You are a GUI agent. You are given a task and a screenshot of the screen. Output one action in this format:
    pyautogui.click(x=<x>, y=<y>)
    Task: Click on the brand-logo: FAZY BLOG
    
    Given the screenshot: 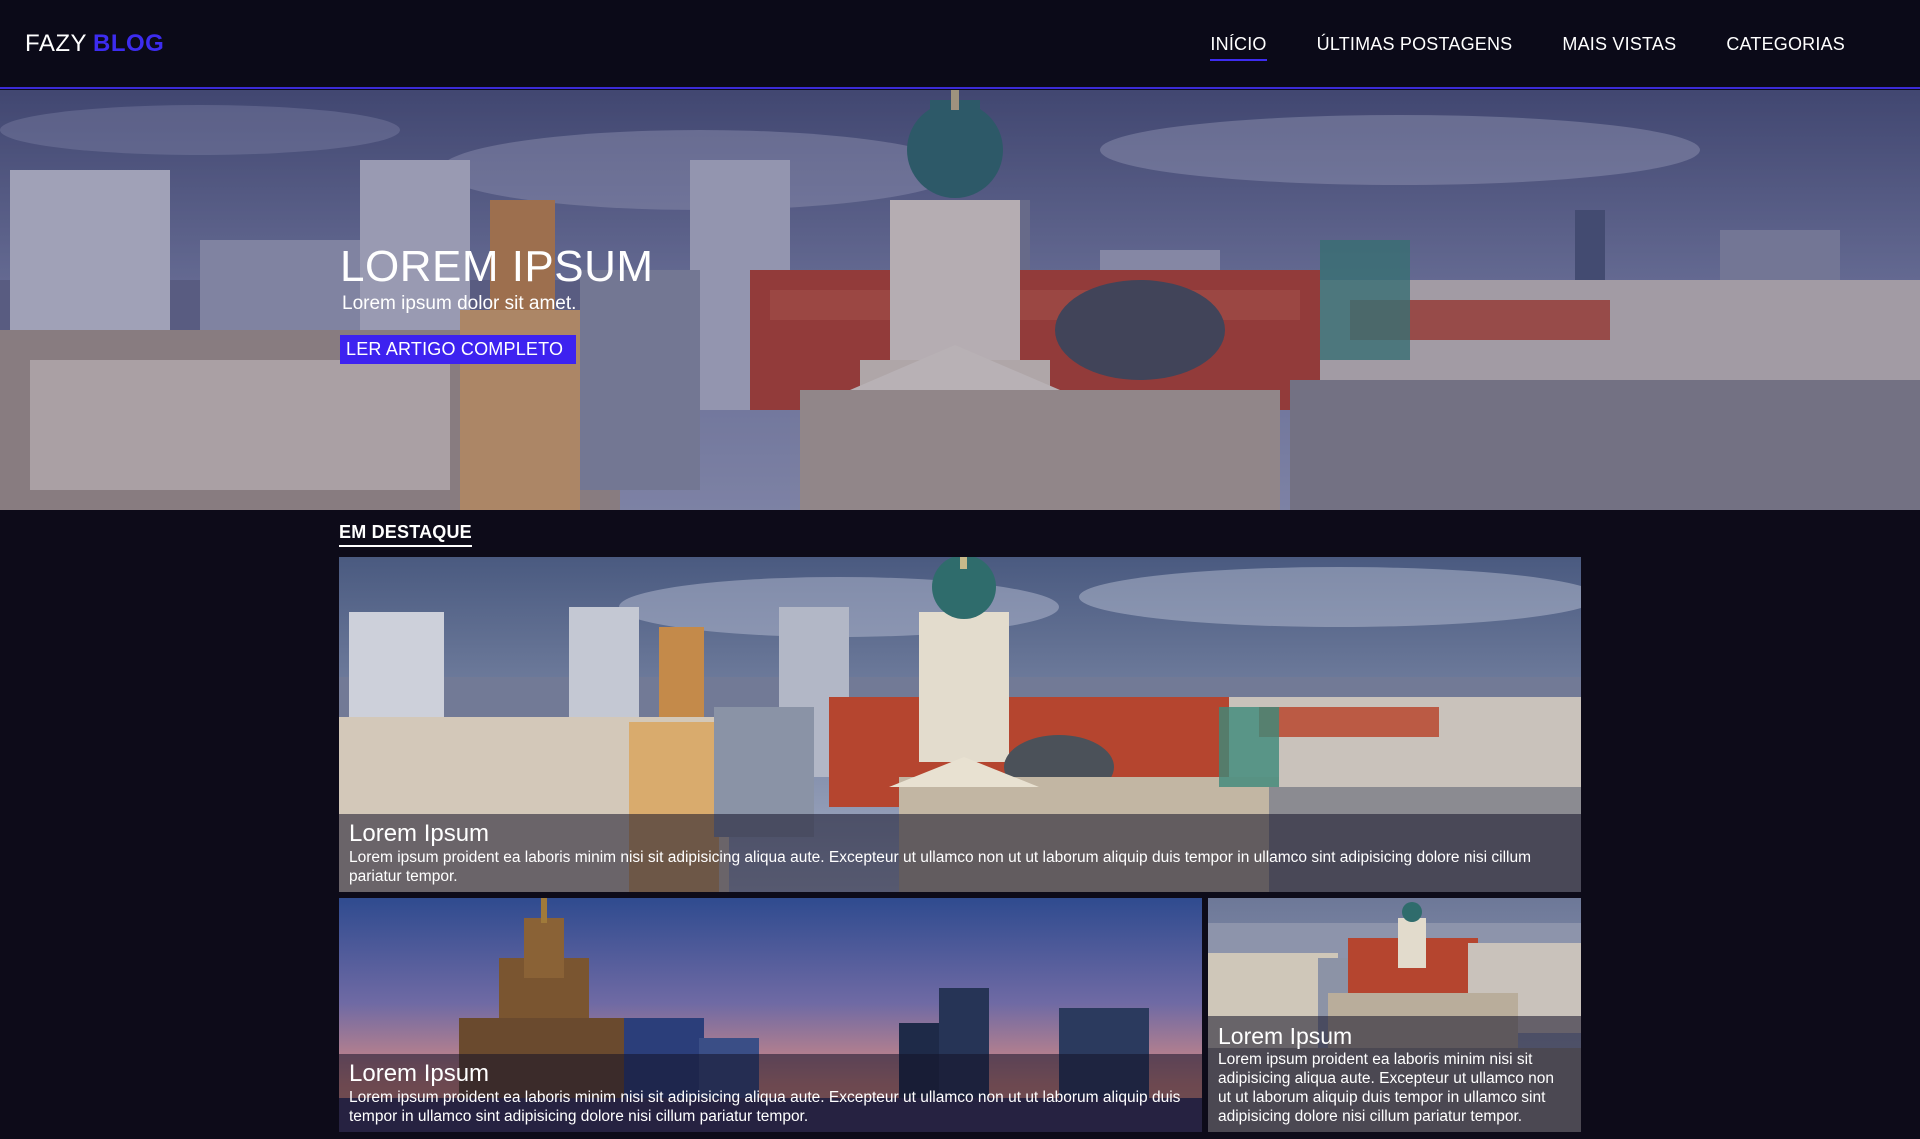 What is the action you would take?
    pyautogui.click(x=94, y=44)
    